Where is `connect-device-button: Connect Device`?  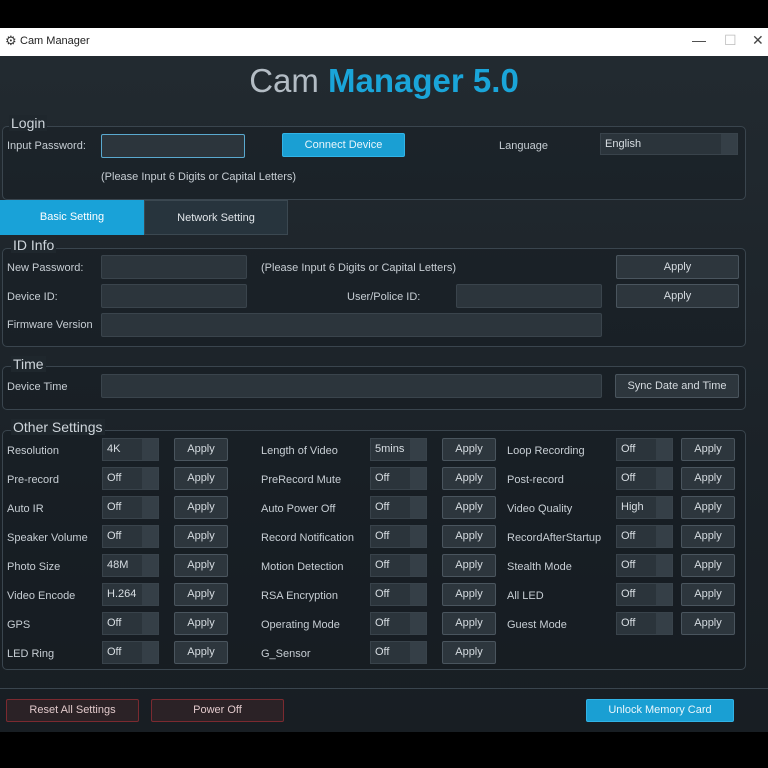
connect-device-button: Connect Device is located at coordinates (343, 145).